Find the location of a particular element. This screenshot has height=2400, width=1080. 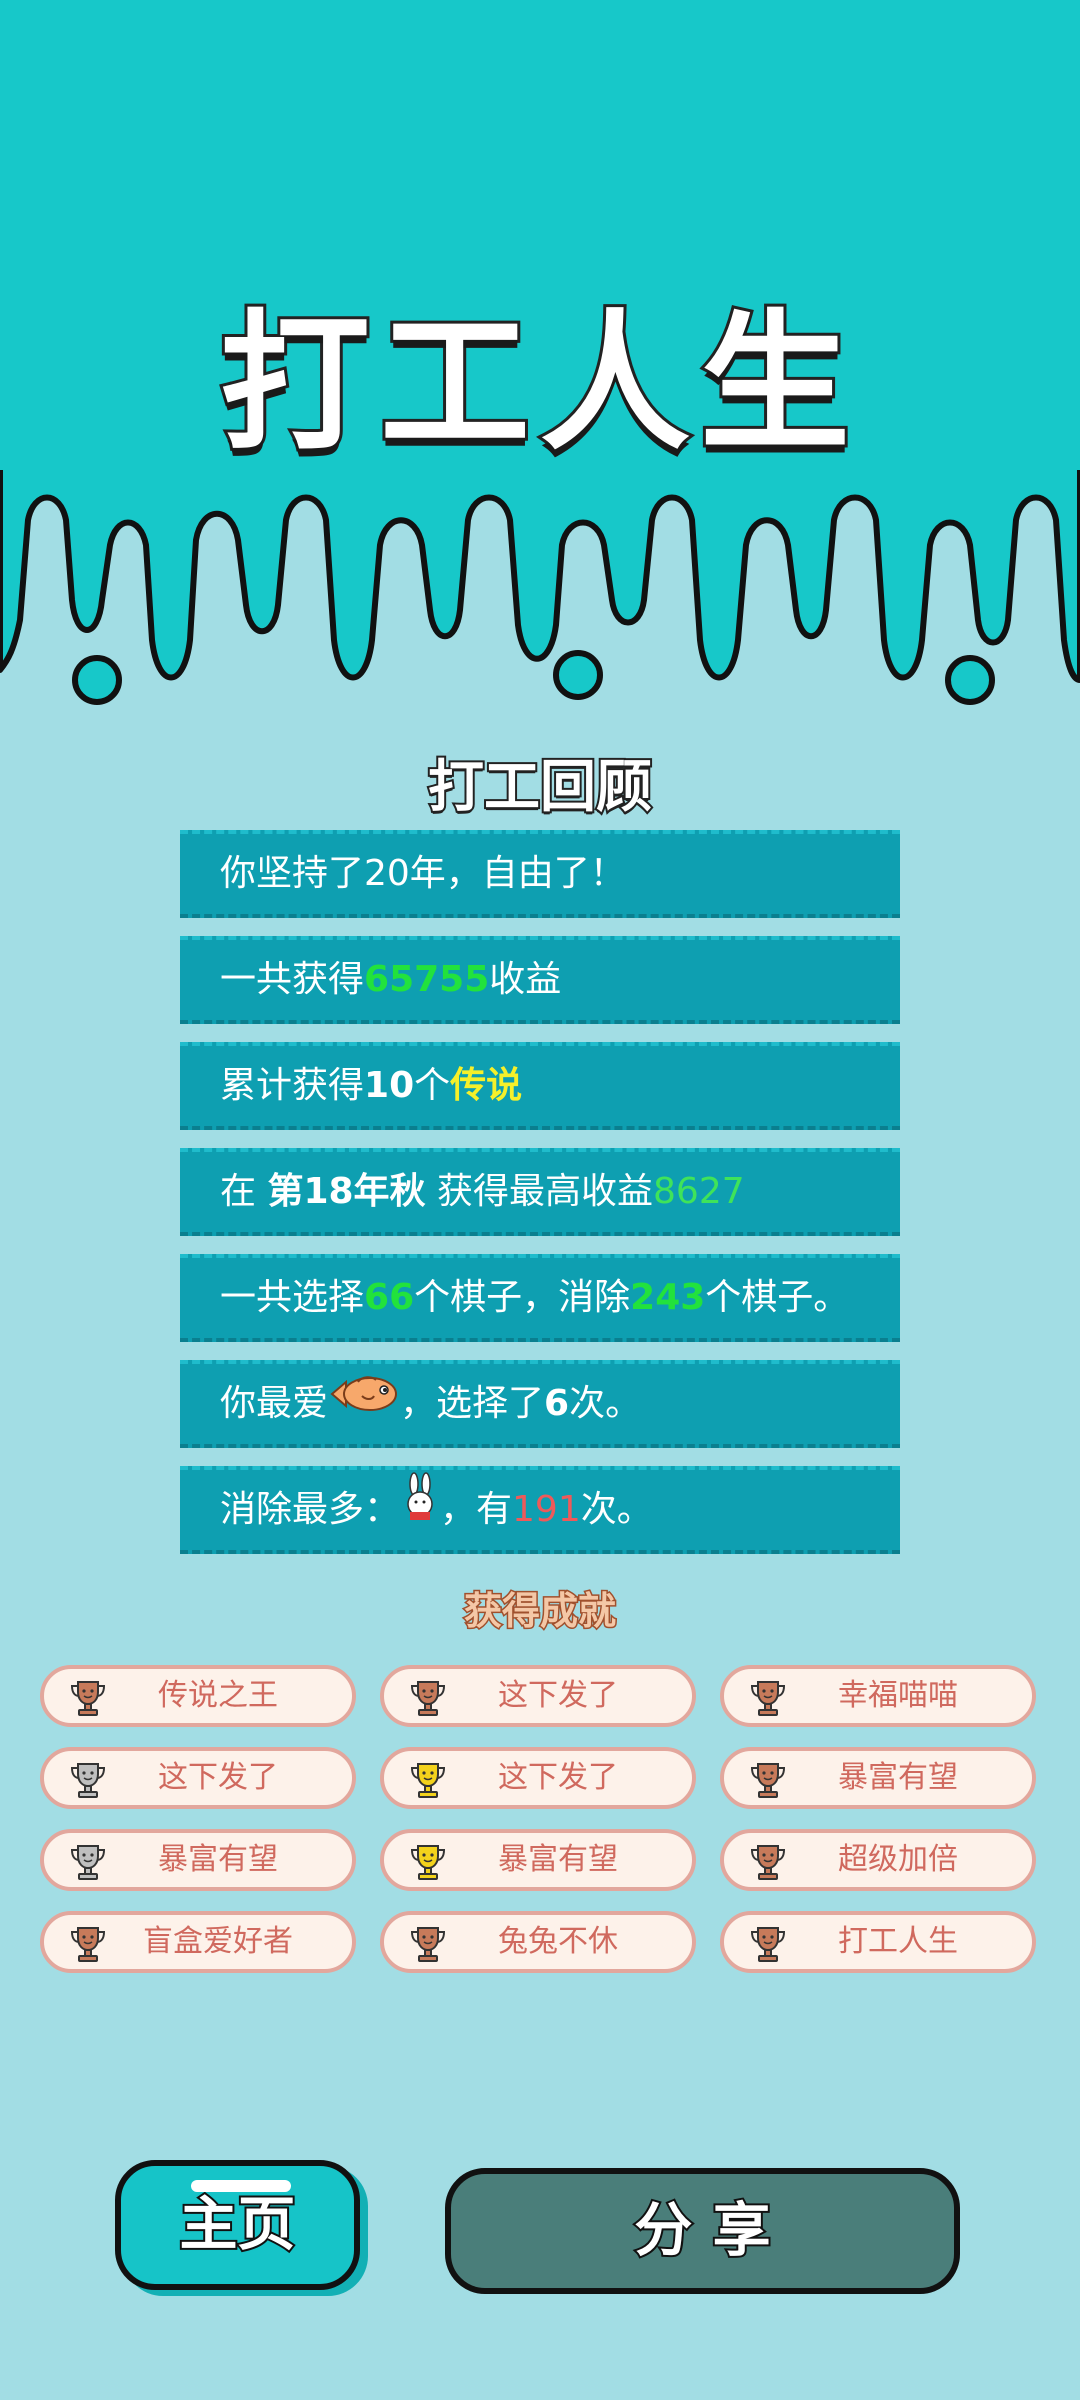

most-removed-prefix: 消除最多： is located at coordinates (310, 1509).